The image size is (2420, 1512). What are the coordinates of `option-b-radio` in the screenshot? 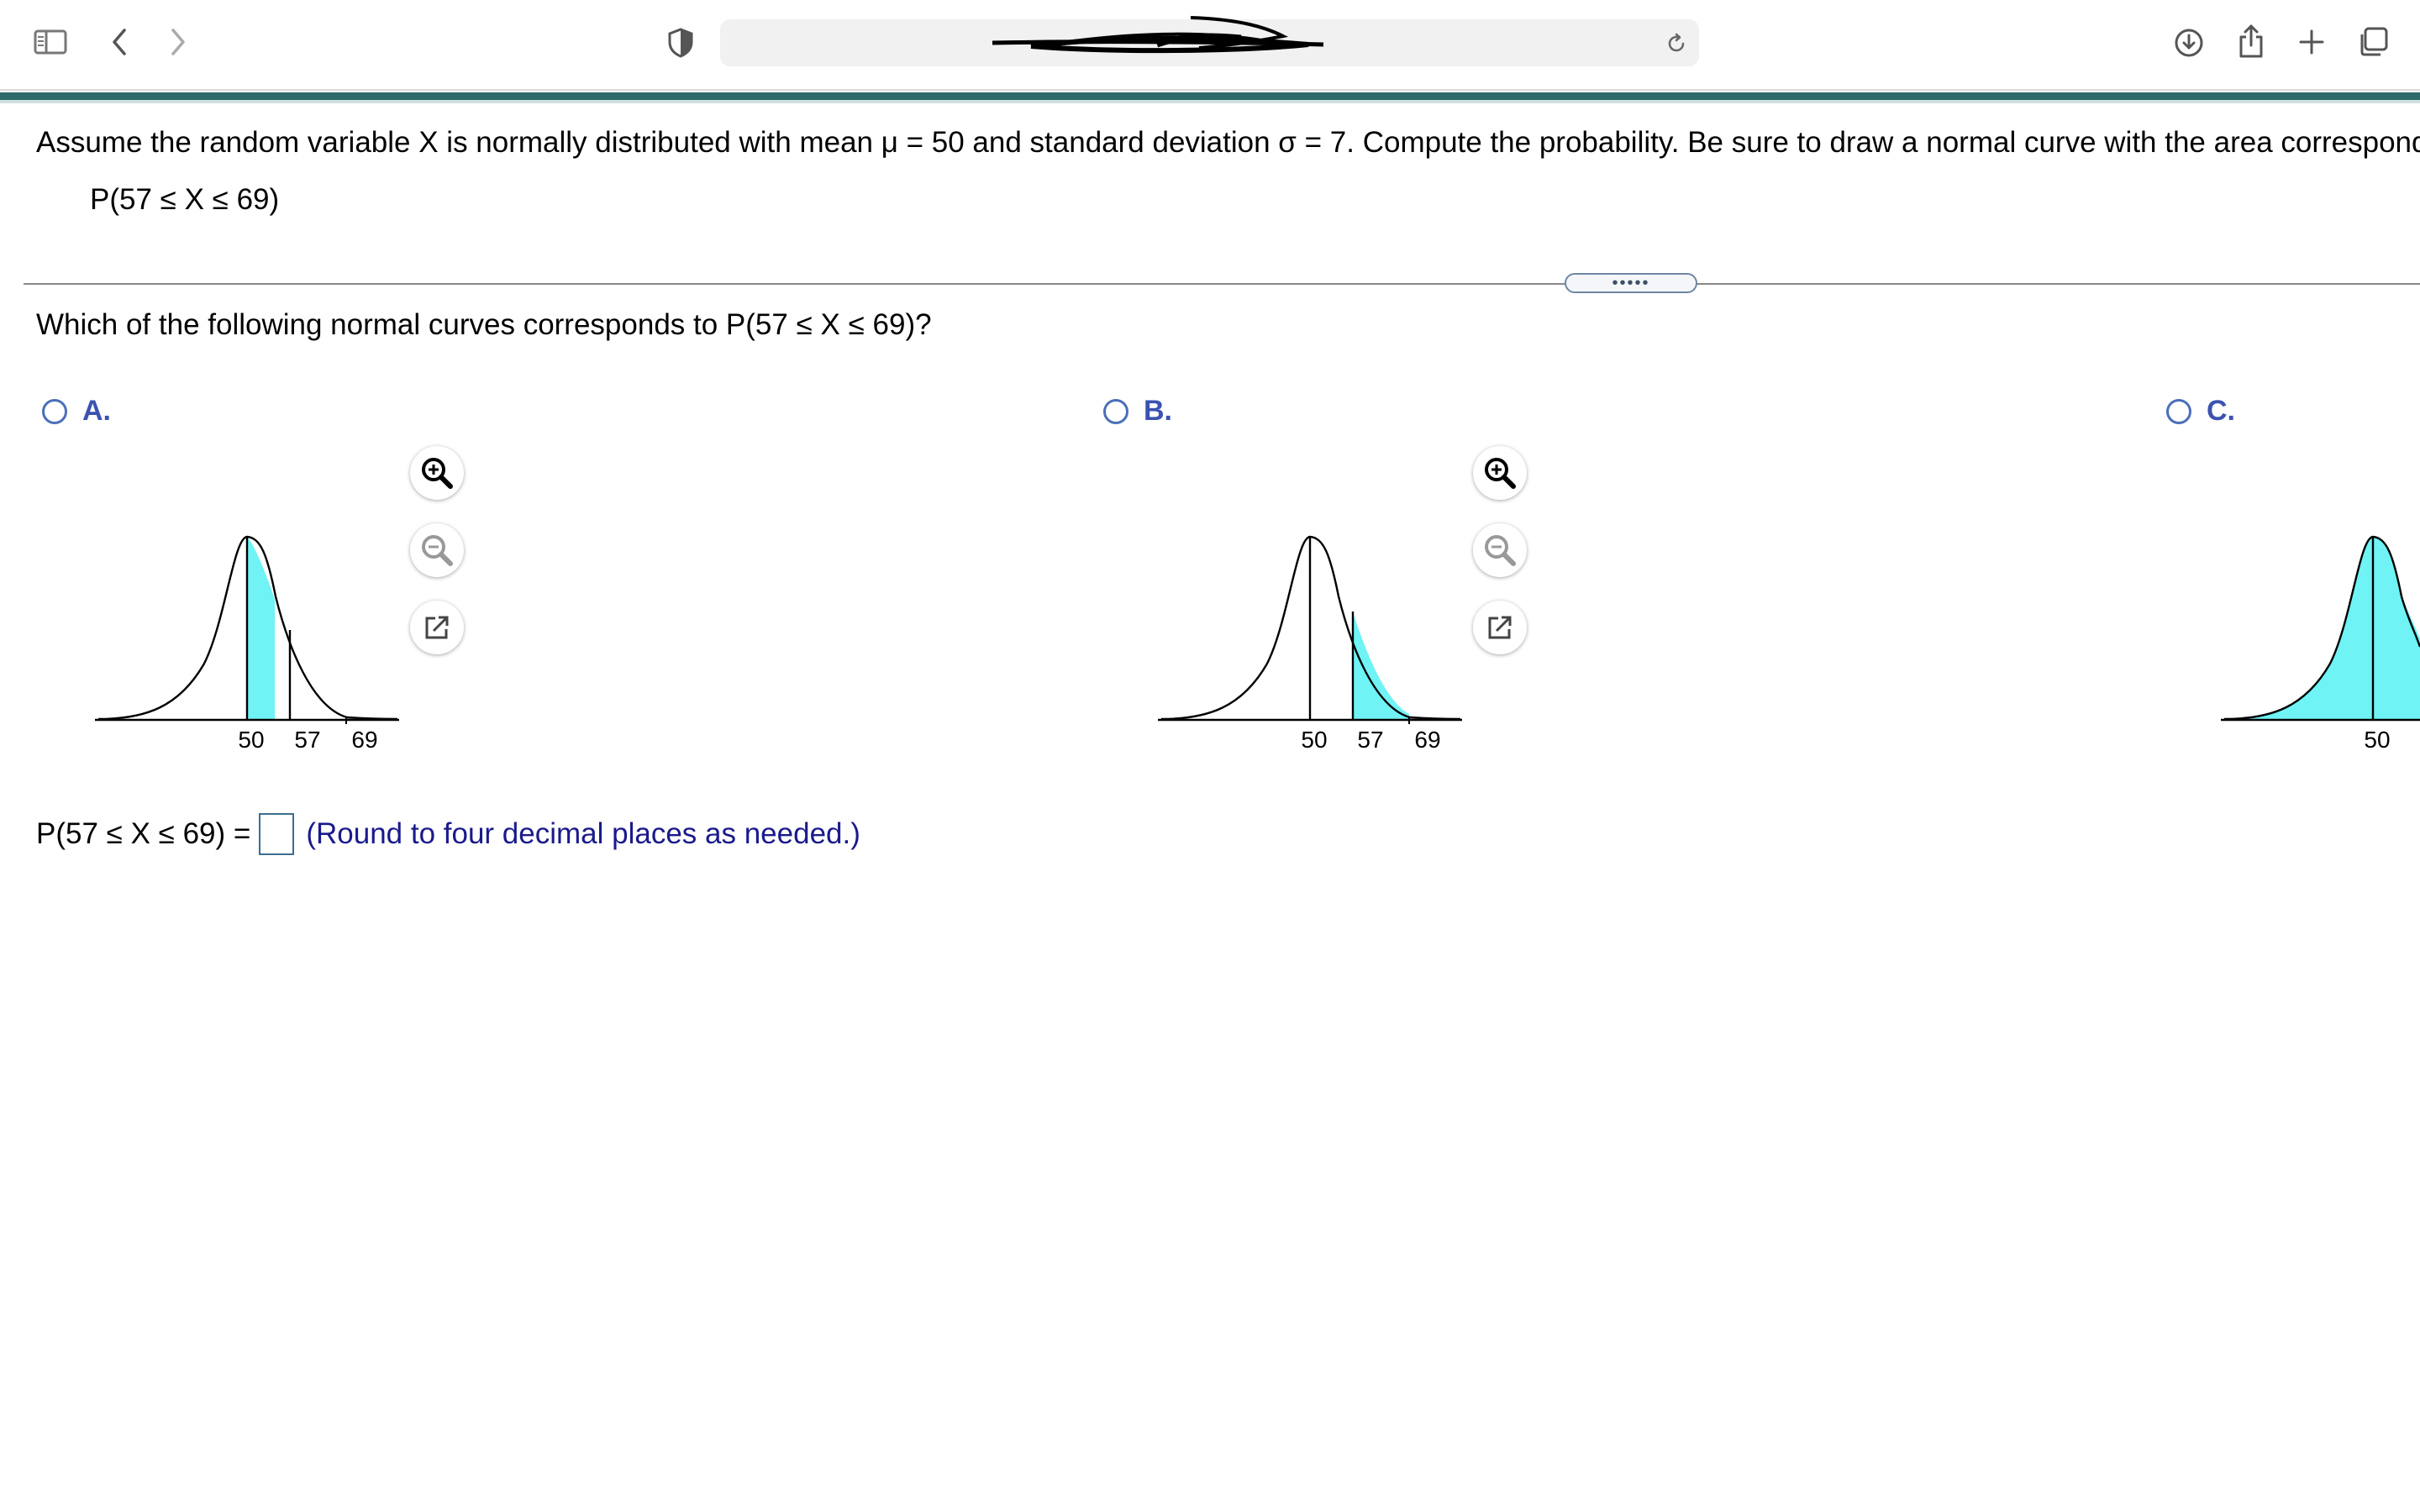 It's located at (1115, 411).